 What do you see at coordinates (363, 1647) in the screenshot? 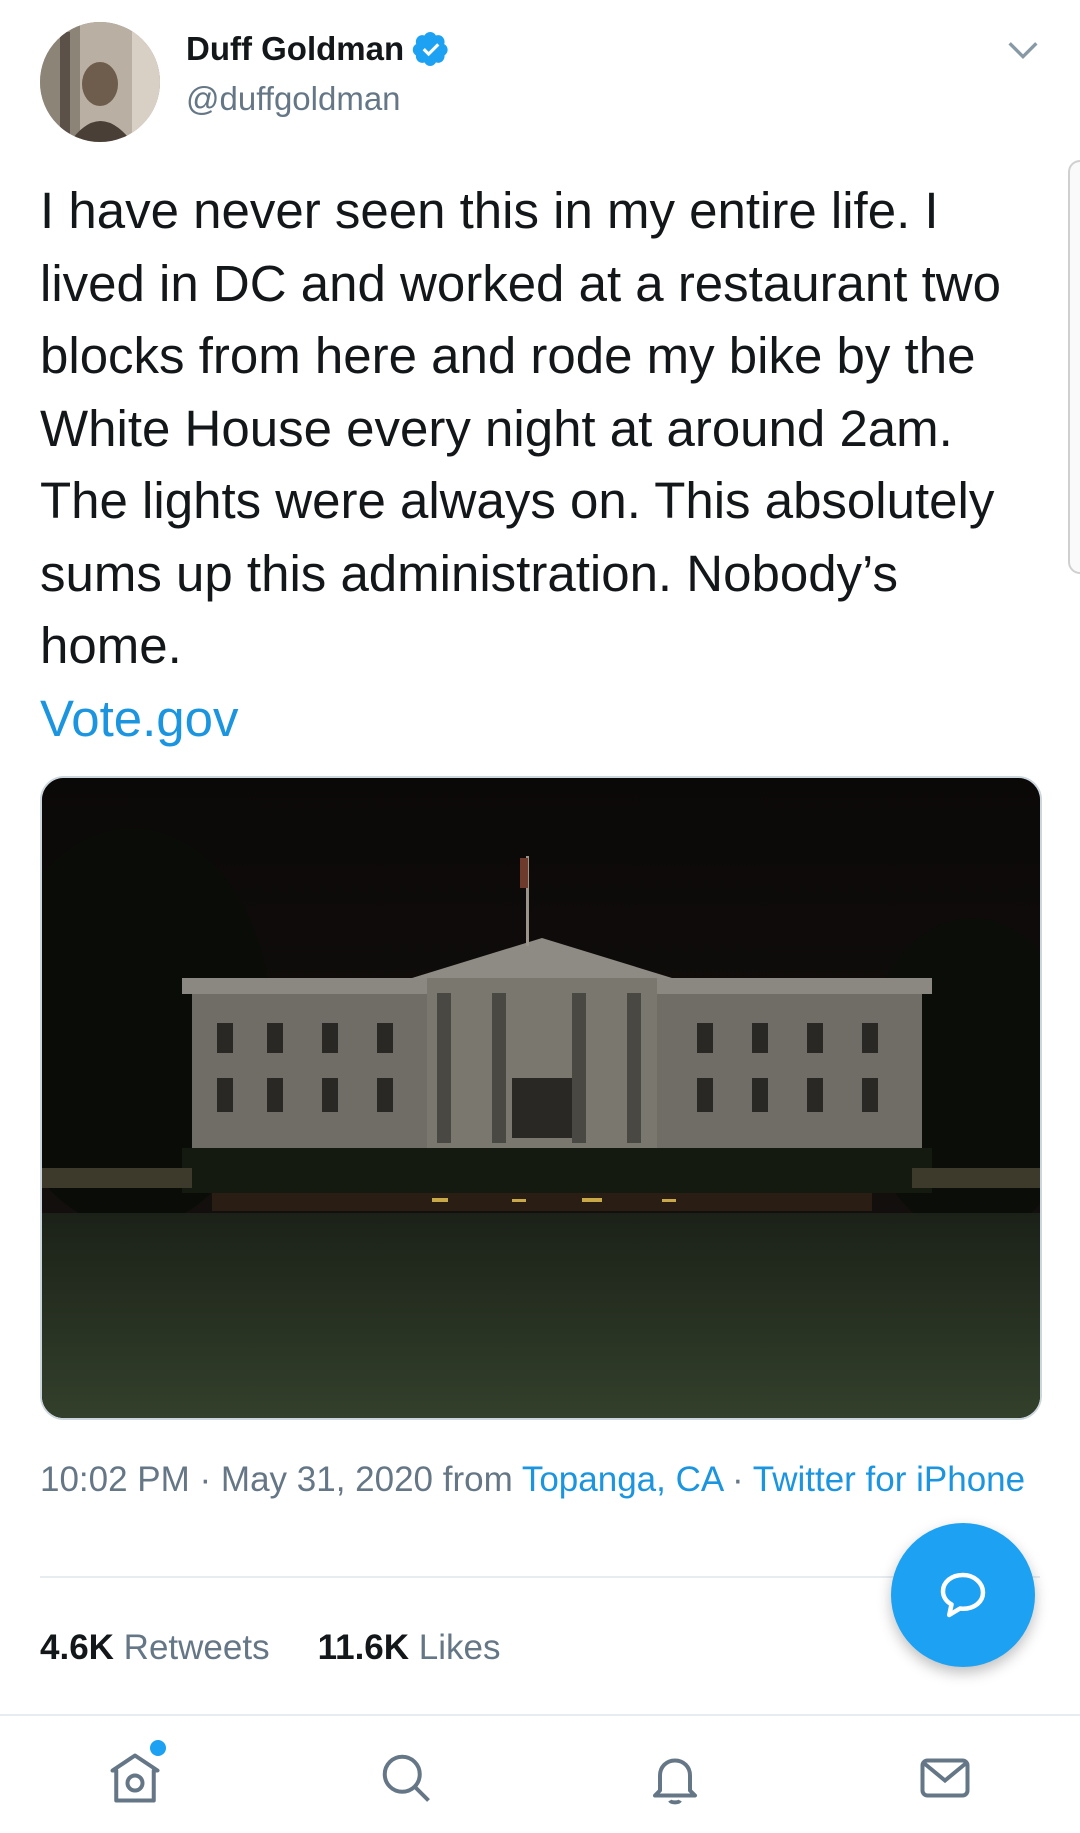
I see `likes-count: 11.6K` at bounding box center [363, 1647].